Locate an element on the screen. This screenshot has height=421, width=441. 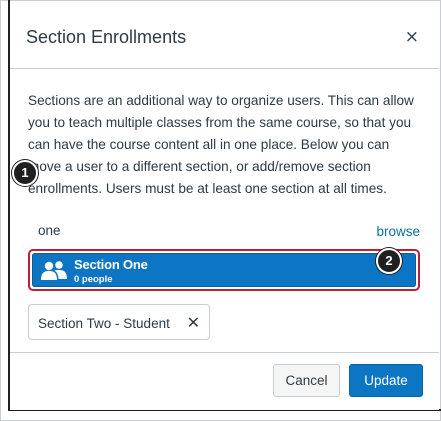
callout-marker-1: 1 is located at coordinates (25, 173).